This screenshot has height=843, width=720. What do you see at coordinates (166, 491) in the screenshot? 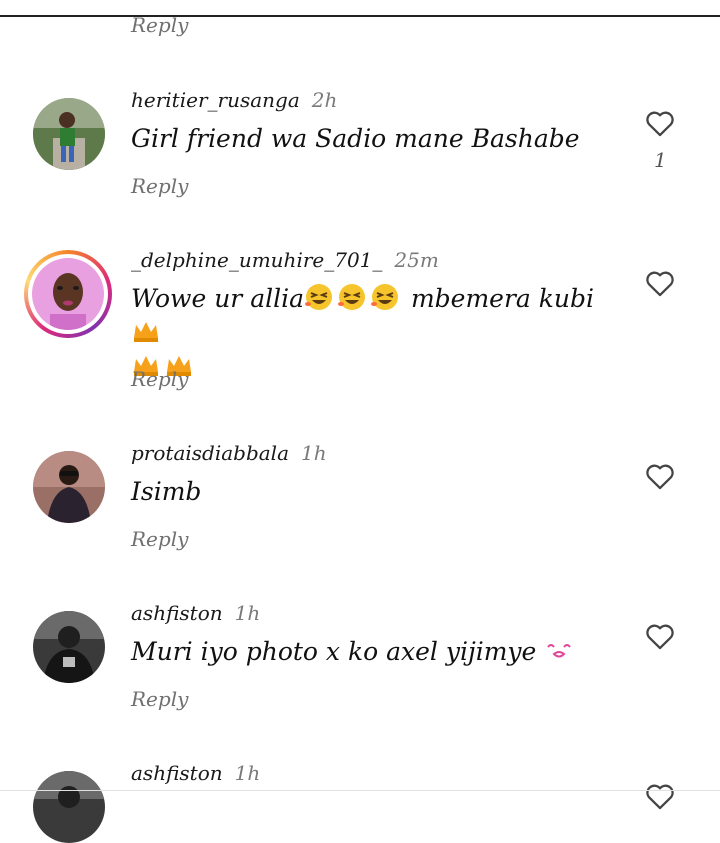
I see `comment-text: Isimb` at bounding box center [166, 491].